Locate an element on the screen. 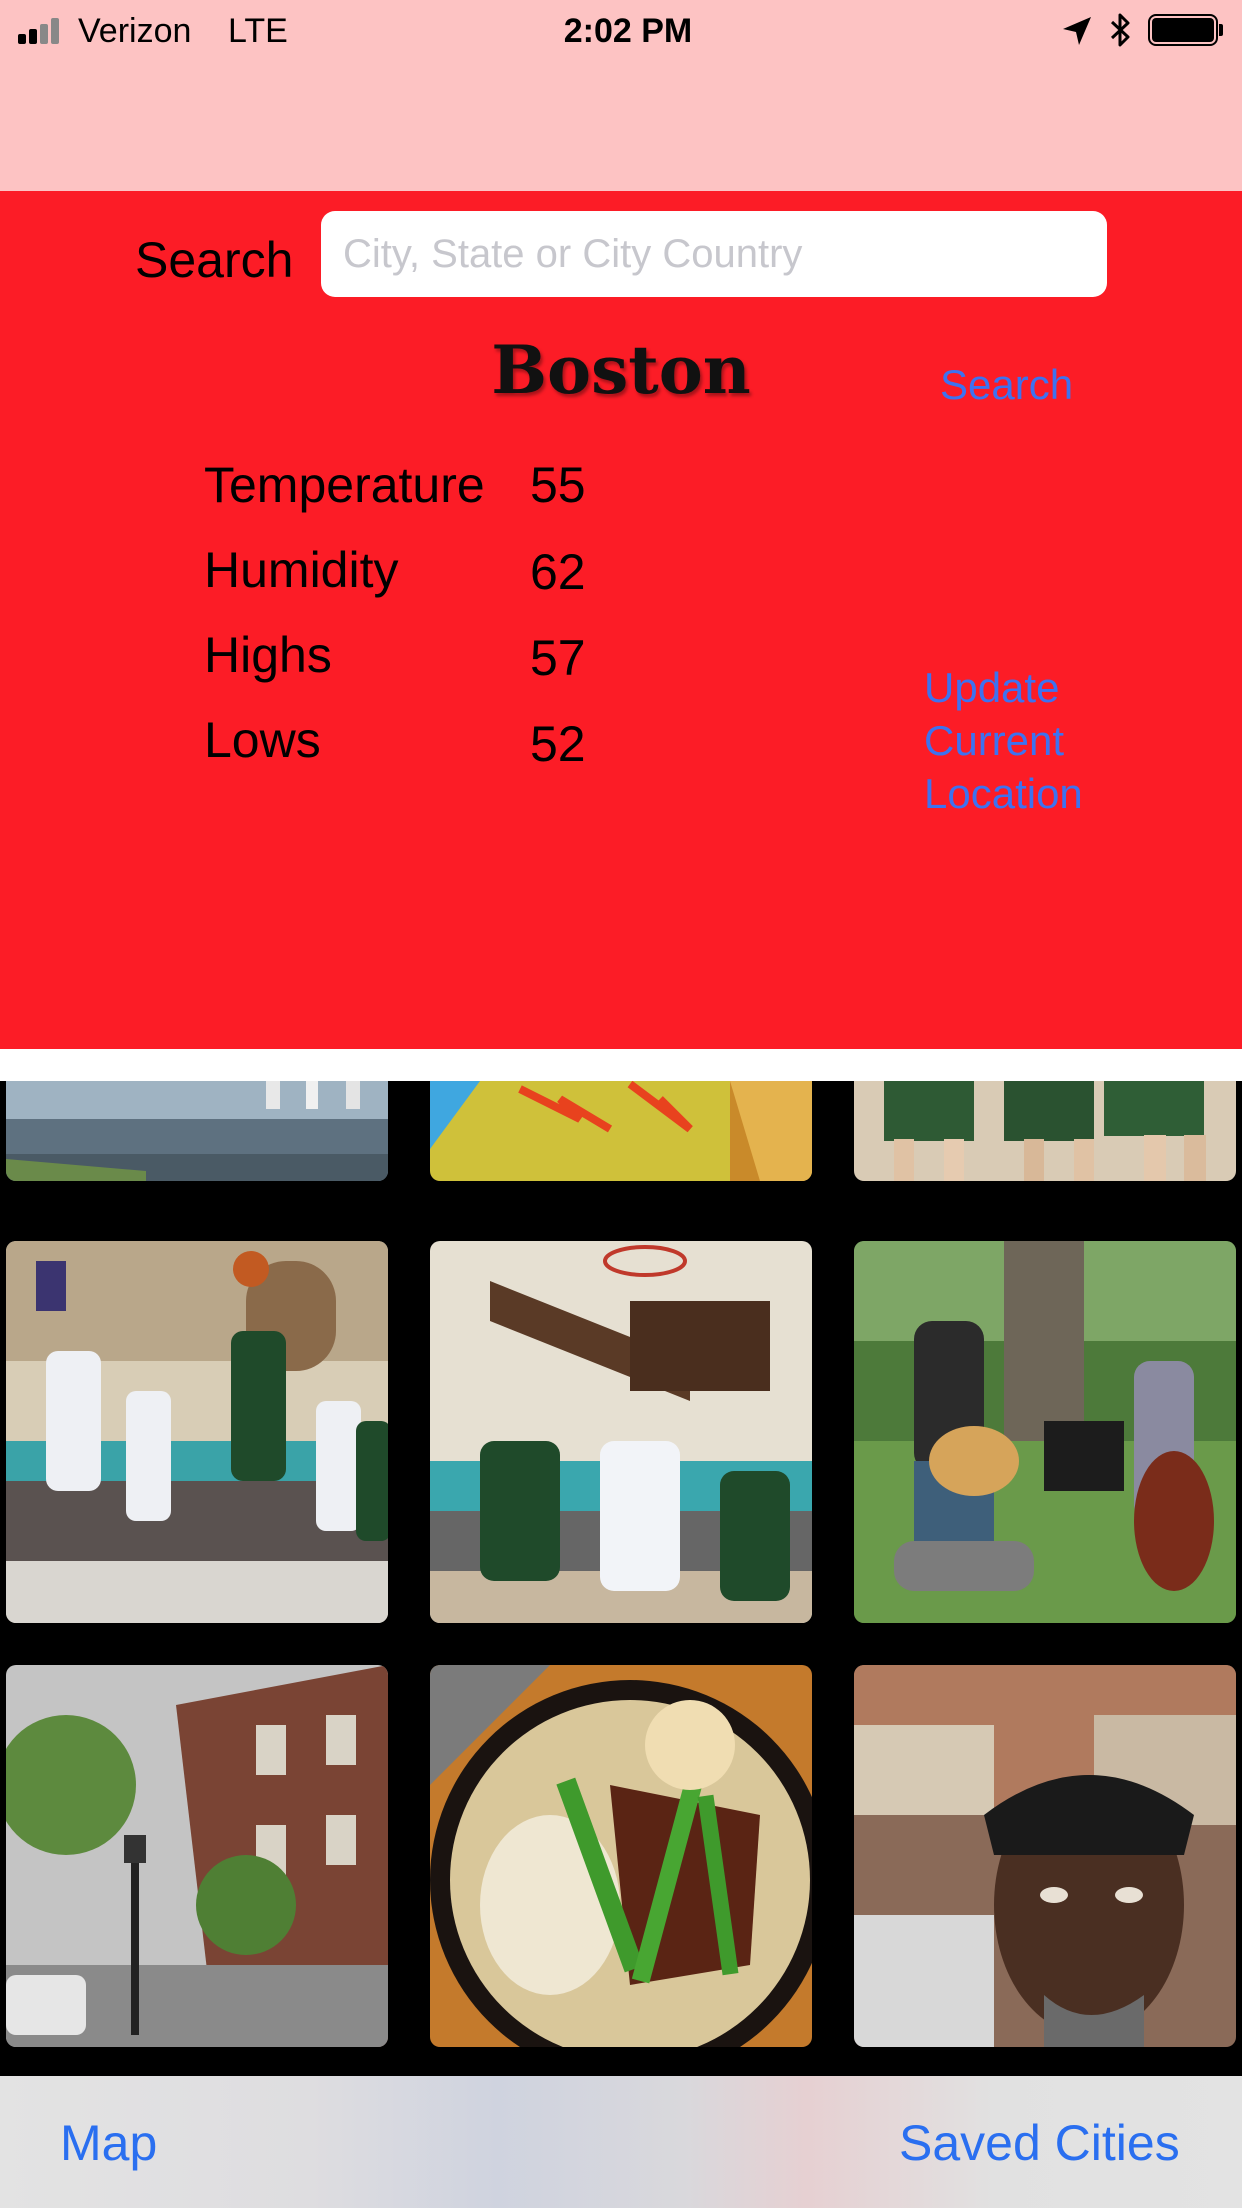 Image resolution: width=1242 pixels, height=2208 pixels. search-button: Search is located at coordinates (1006, 385).